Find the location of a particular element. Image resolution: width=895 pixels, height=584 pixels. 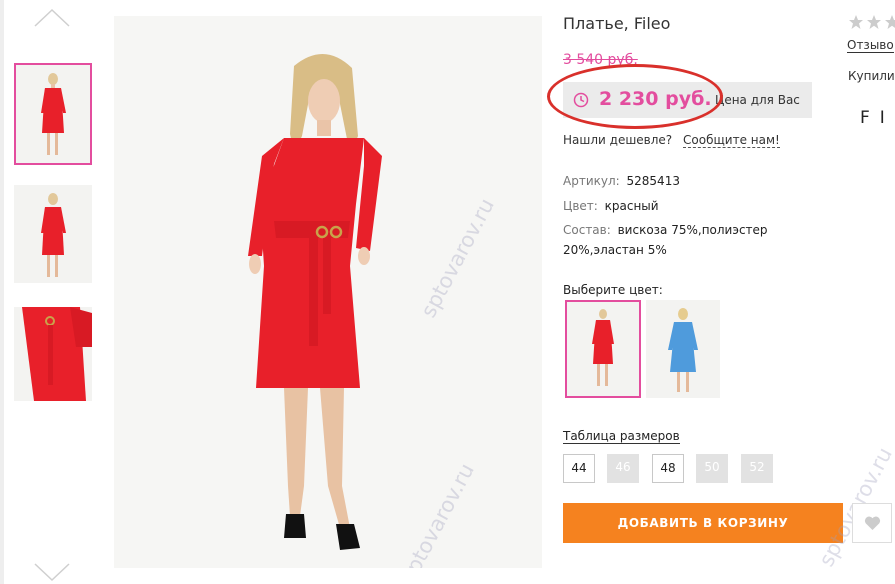

size-table-link: Таблица размеров is located at coordinates (621, 436).